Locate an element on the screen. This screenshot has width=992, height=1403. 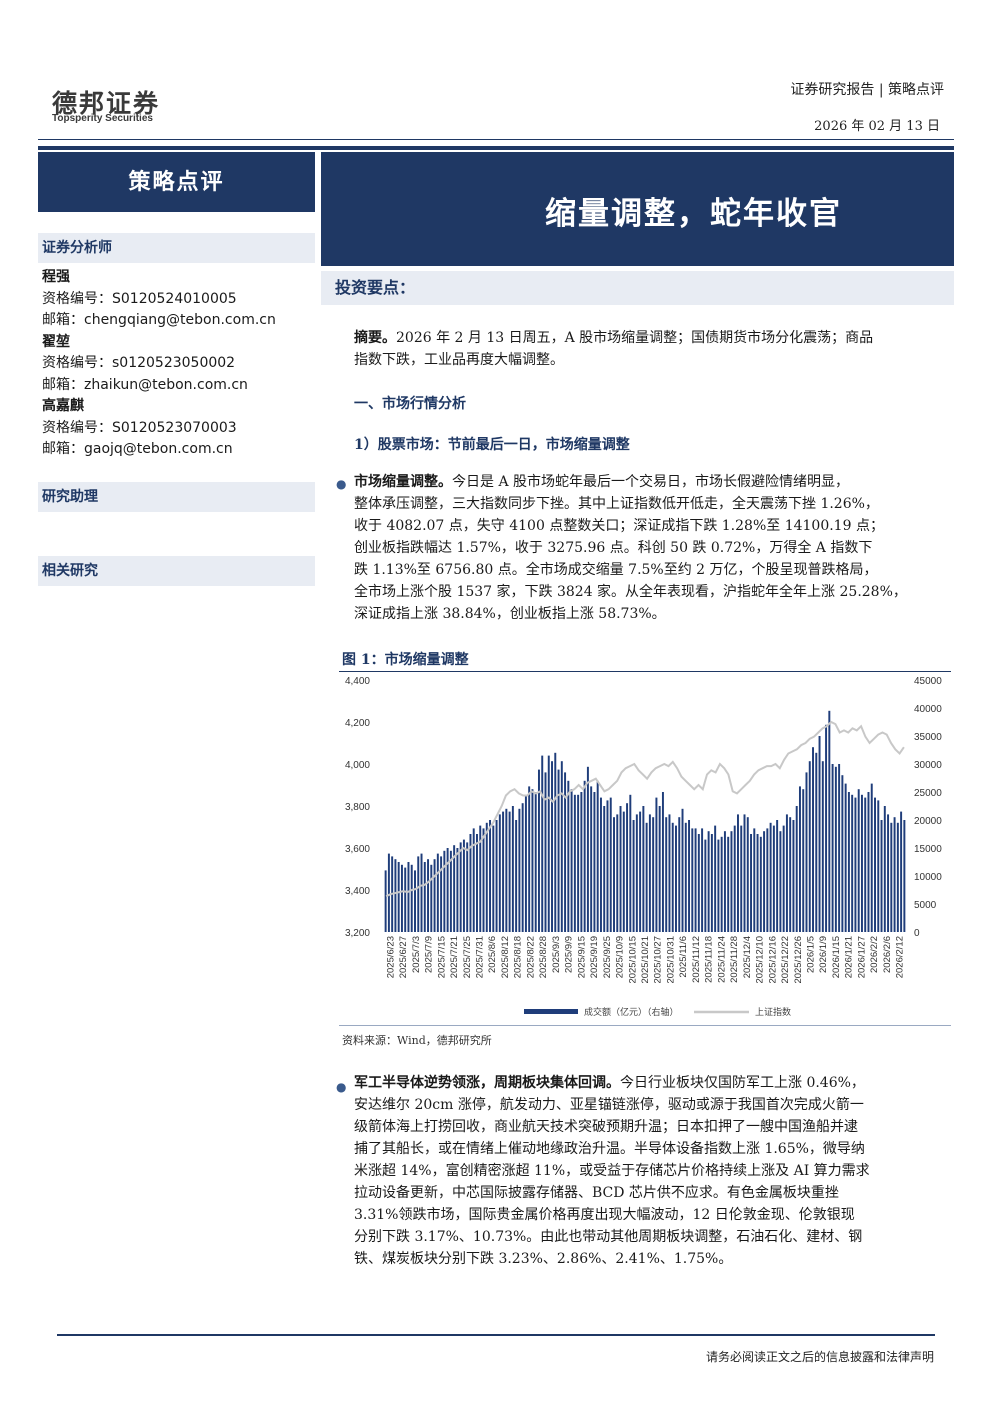
analyst-name: 程强 is located at coordinates (56, 277).